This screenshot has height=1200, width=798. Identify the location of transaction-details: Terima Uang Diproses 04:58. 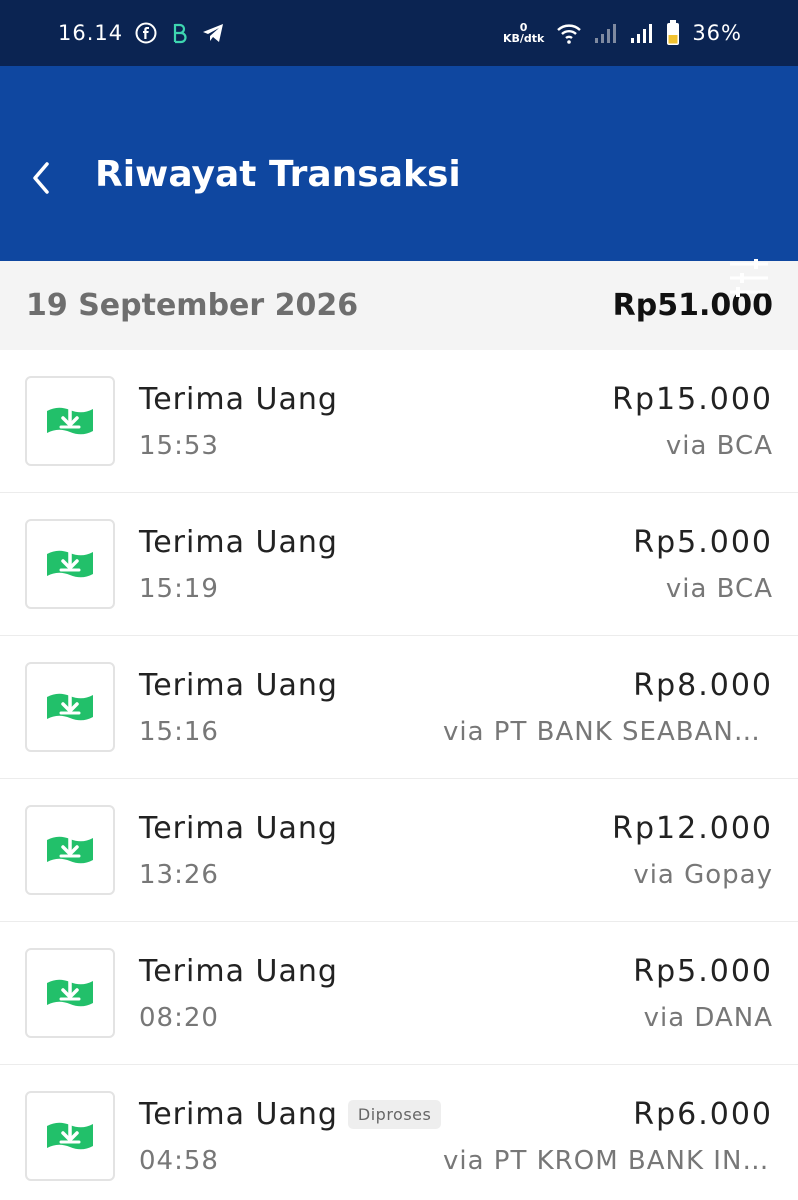
(291, 1132).